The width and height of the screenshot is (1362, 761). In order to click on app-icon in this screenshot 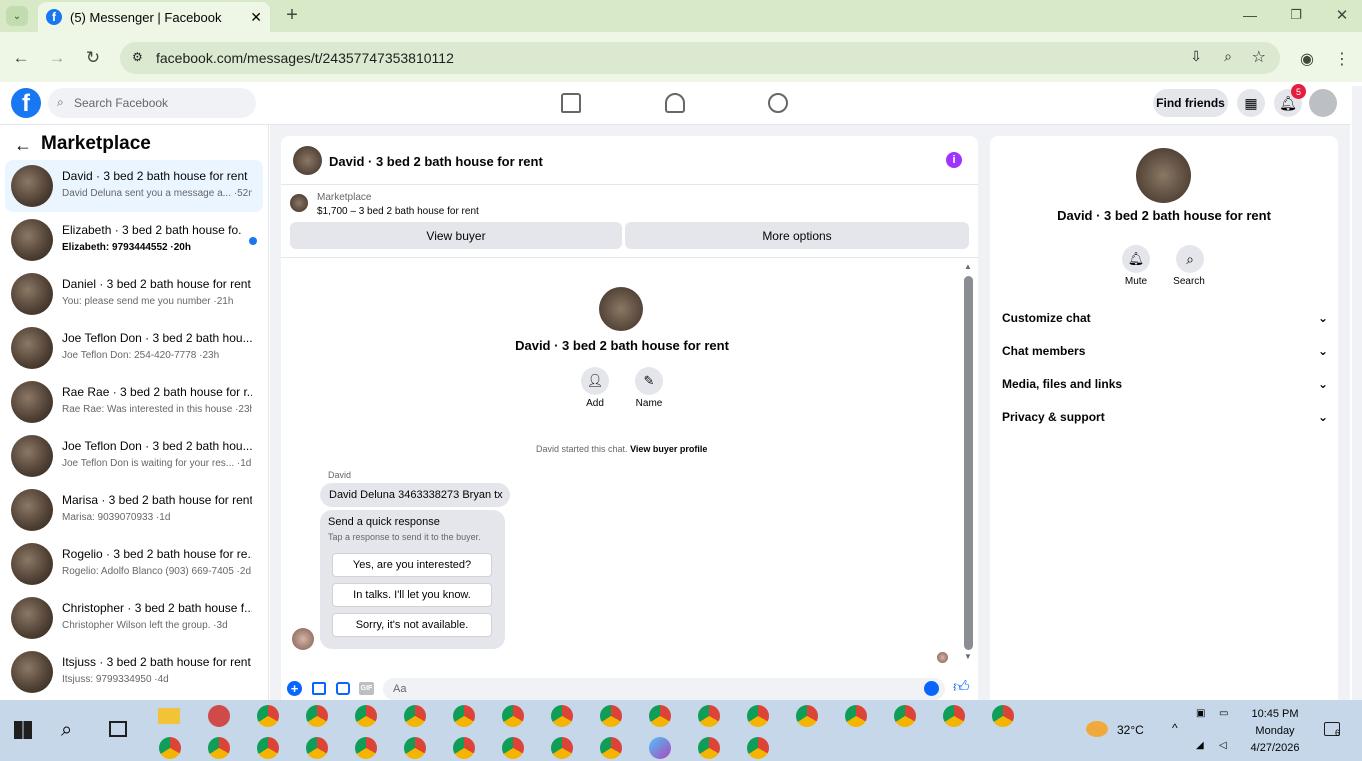, I will do `click(219, 716)`.